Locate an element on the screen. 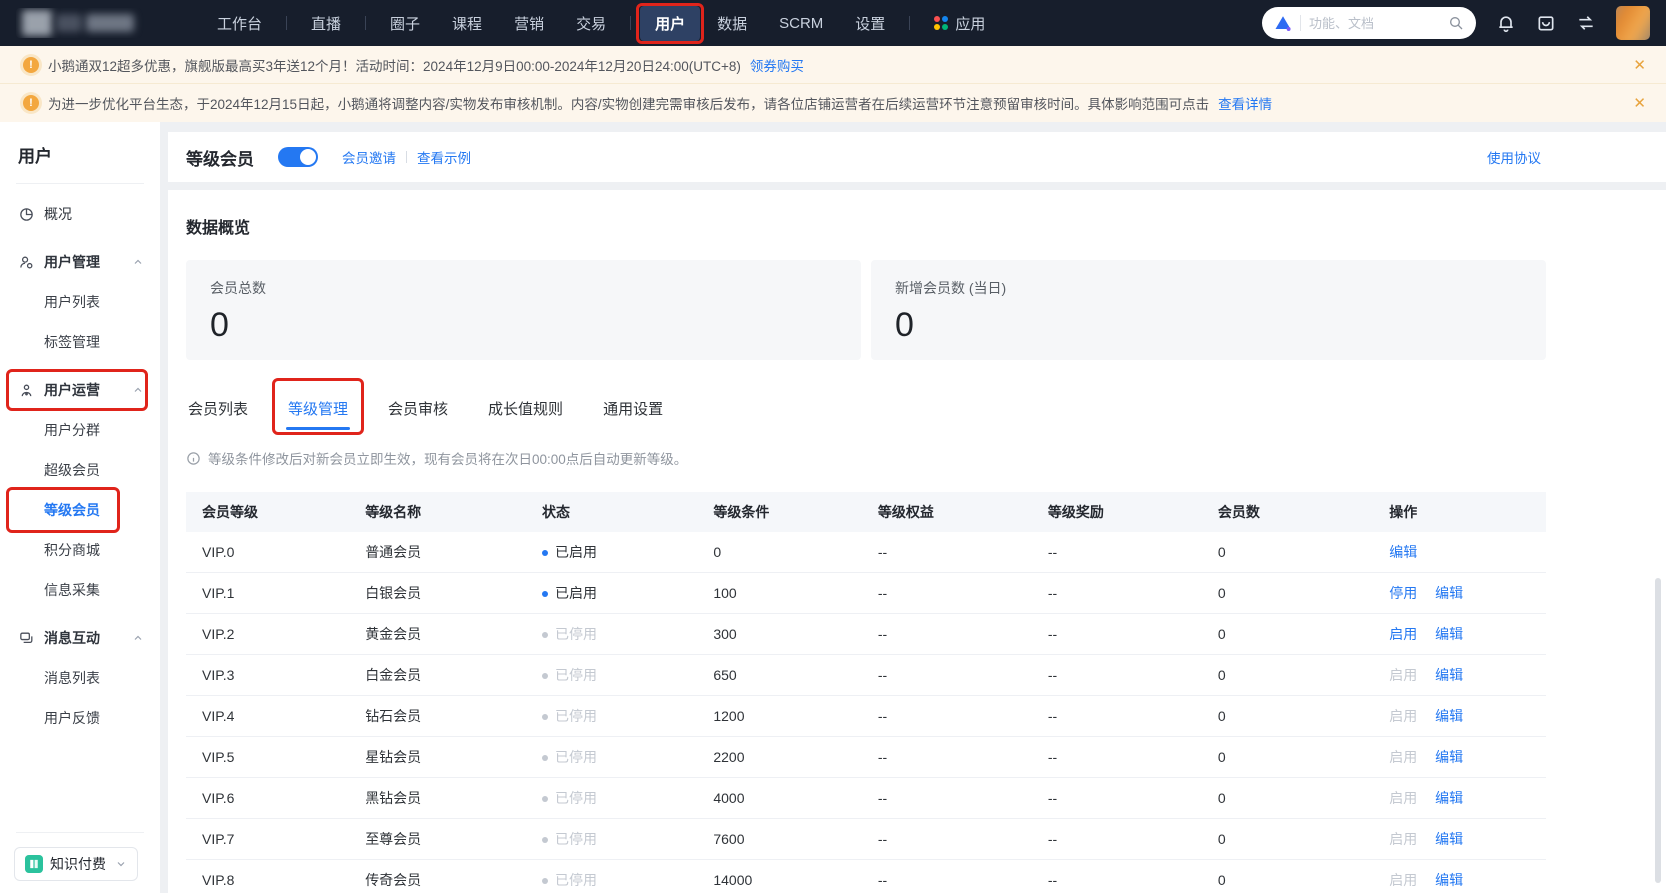  sidebar-group-label: 用户运营 is located at coordinates (72, 390).